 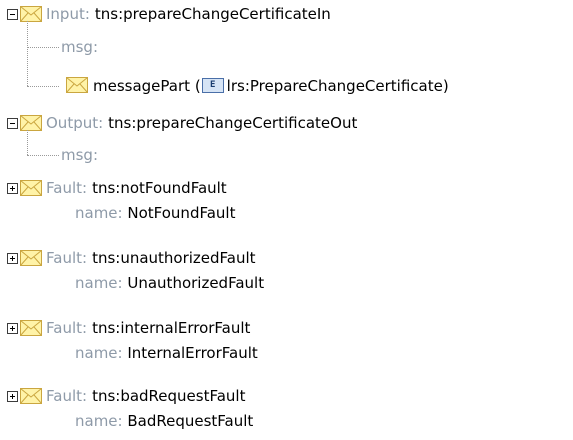 What do you see at coordinates (197, 86) in the screenshot?
I see `open-paren: (` at bounding box center [197, 86].